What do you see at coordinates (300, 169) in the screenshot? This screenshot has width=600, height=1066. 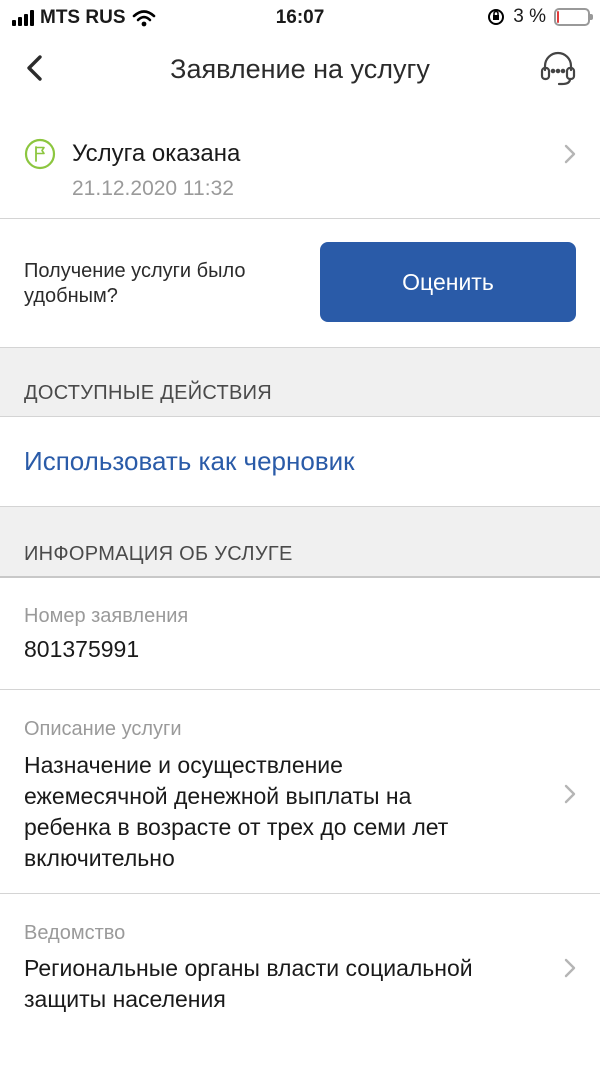 I see `service-status-row: Услуга оказана 21.12.2020 11:32` at bounding box center [300, 169].